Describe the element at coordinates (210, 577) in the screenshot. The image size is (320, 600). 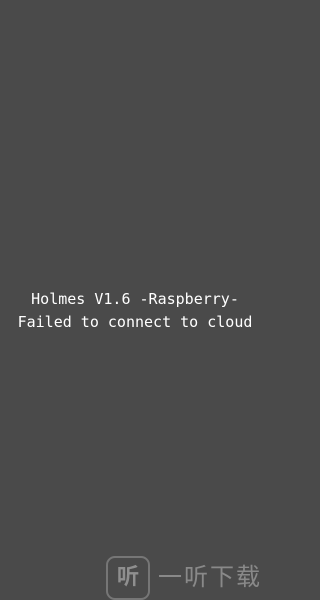
I see `watermark-text: 一听下载` at that location.